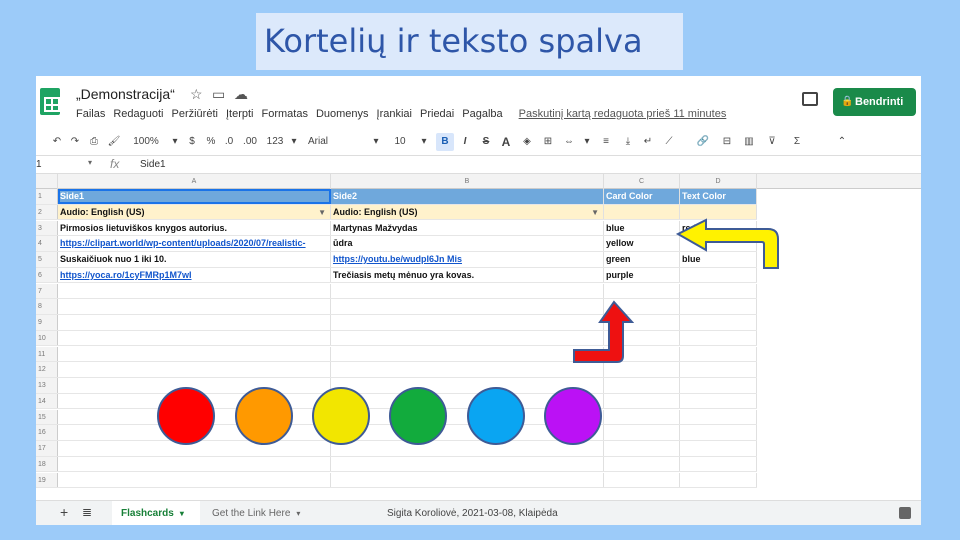 The width and height of the screenshot is (960, 540). I want to click on filter-icon: ⊽, so click(772, 141).